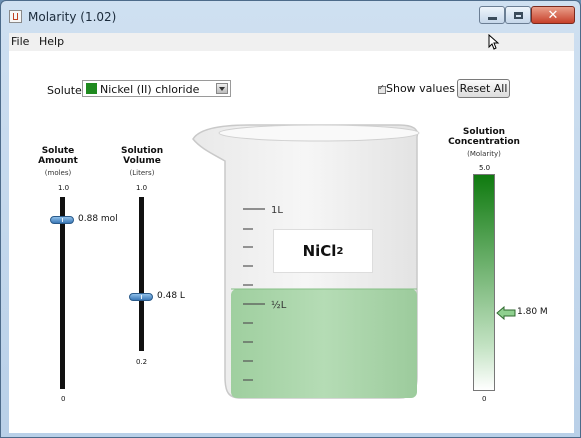 The image size is (581, 438). Describe the element at coordinates (142, 188) in the screenshot. I see `solution-volume-max: 1.0` at that location.